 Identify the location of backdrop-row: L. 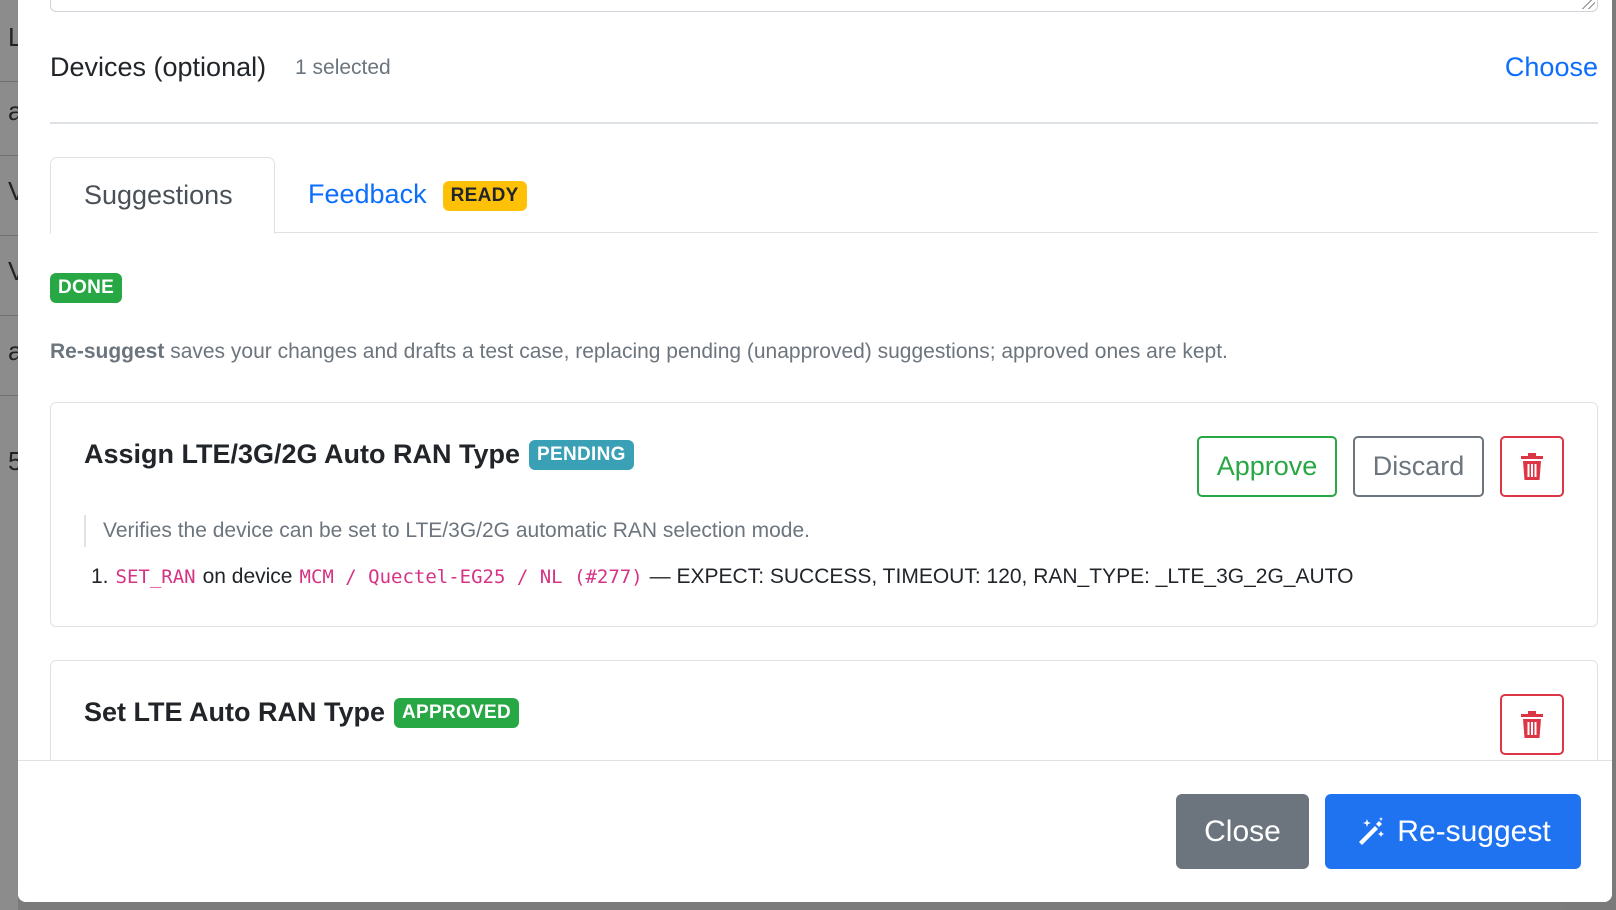
(9, 41).